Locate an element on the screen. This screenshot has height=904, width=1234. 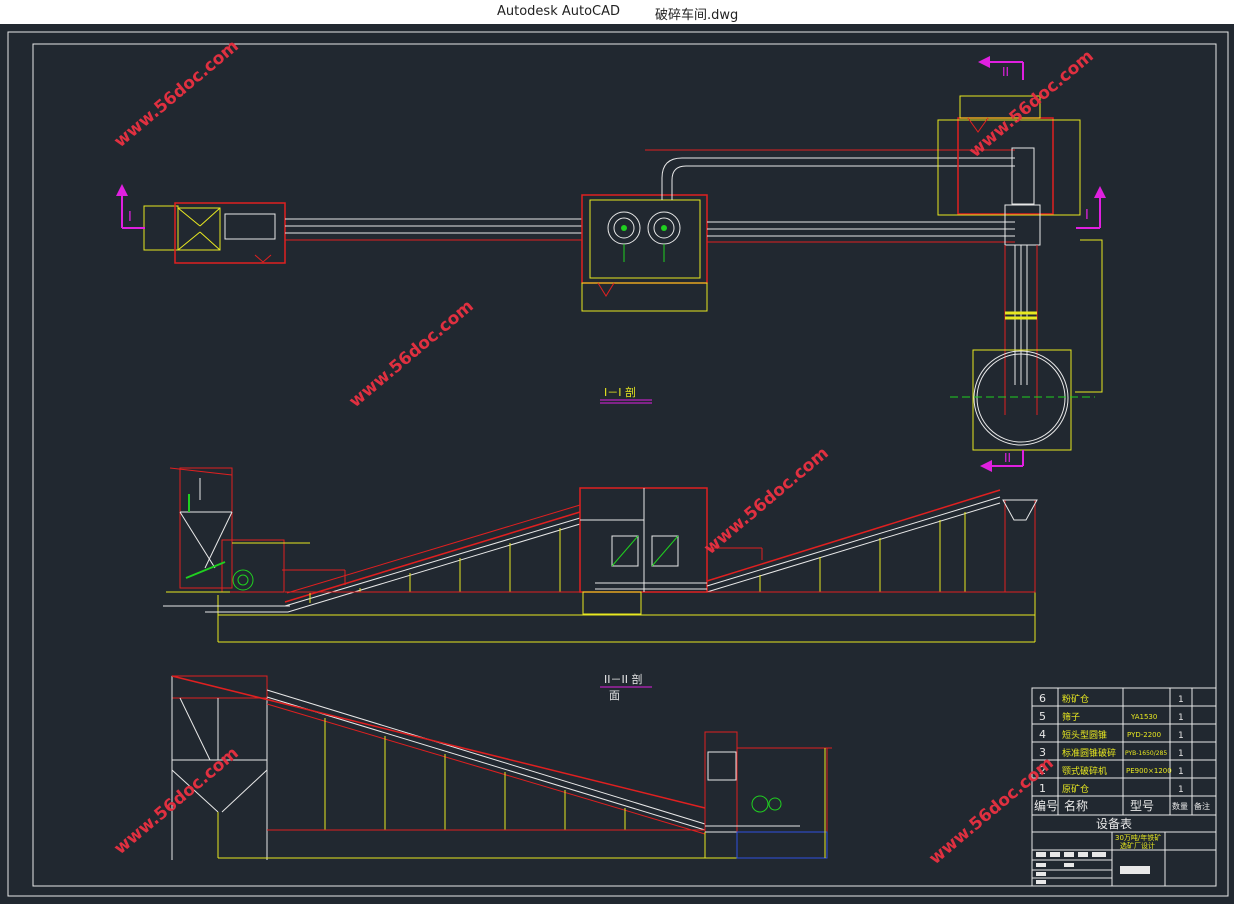
svg-text: 名称 is located at coordinates (1076, 805).